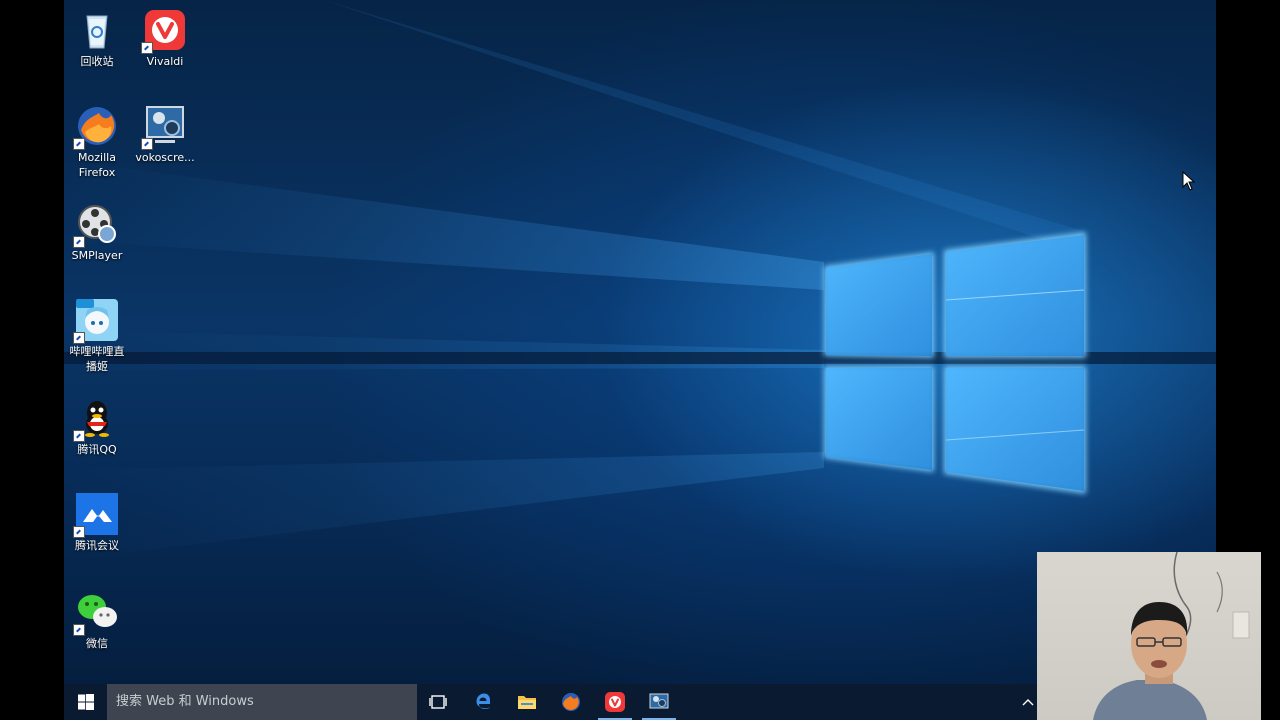 The width and height of the screenshot is (1280, 720). I want to click on task-view-button, so click(438, 702).